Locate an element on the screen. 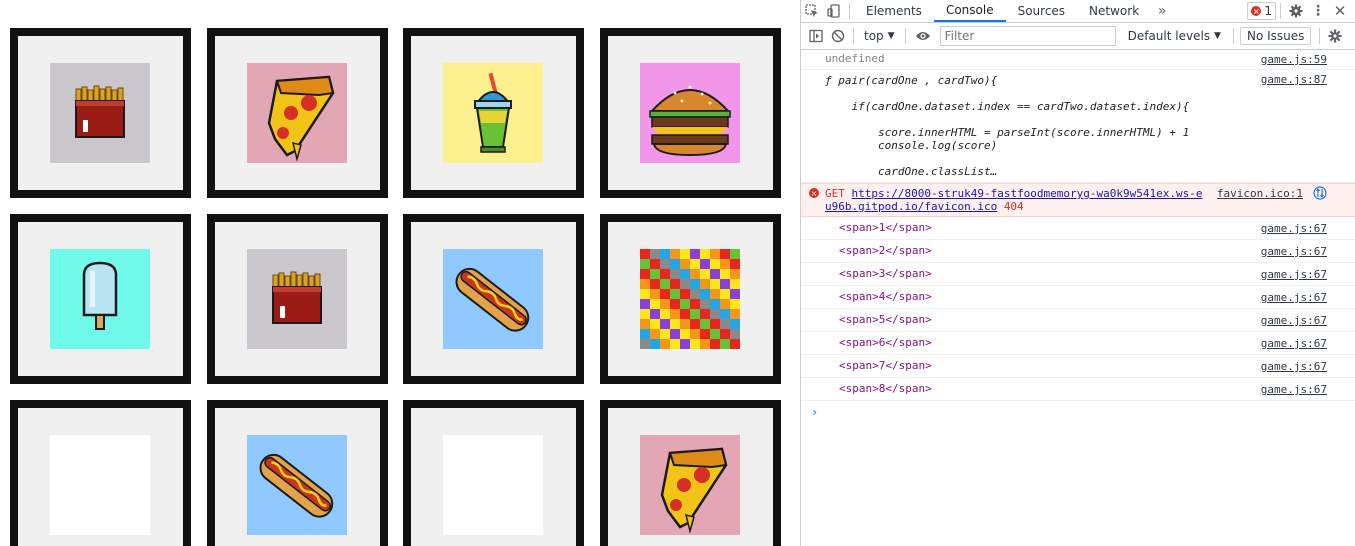 This screenshot has height=546, width=1355. console-message: <span>3</span> game.js:67 is located at coordinates (1078, 274).